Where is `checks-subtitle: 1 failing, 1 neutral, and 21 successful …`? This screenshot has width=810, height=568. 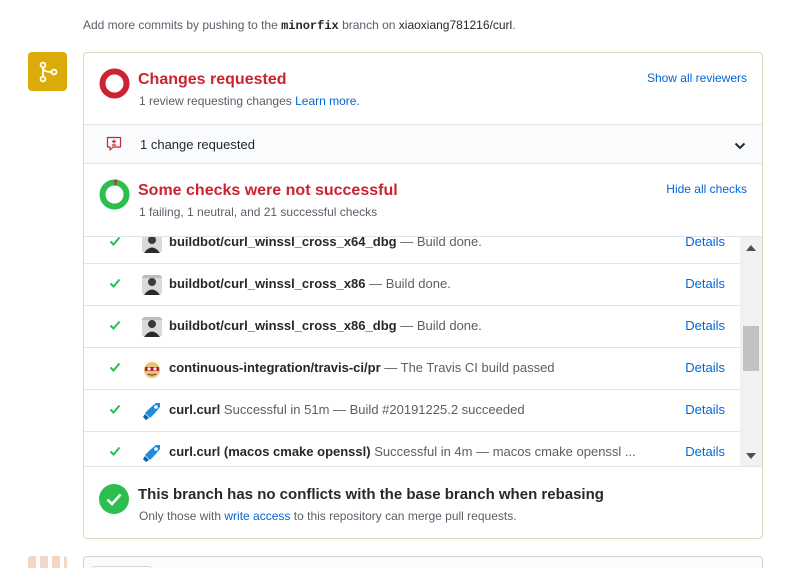 checks-subtitle: 1 failing, 1 neutral, and 21 successful … is located at coordinates (258, 212).